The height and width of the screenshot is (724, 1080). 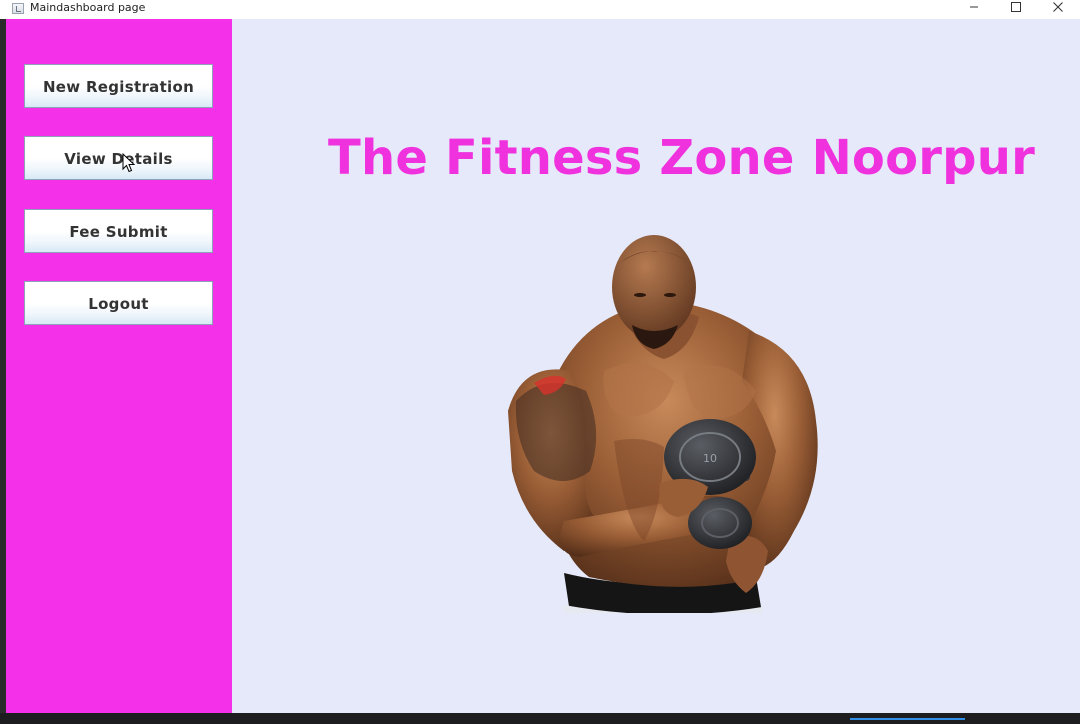 I want to click on close-icon, so click(x=1058, y=7).